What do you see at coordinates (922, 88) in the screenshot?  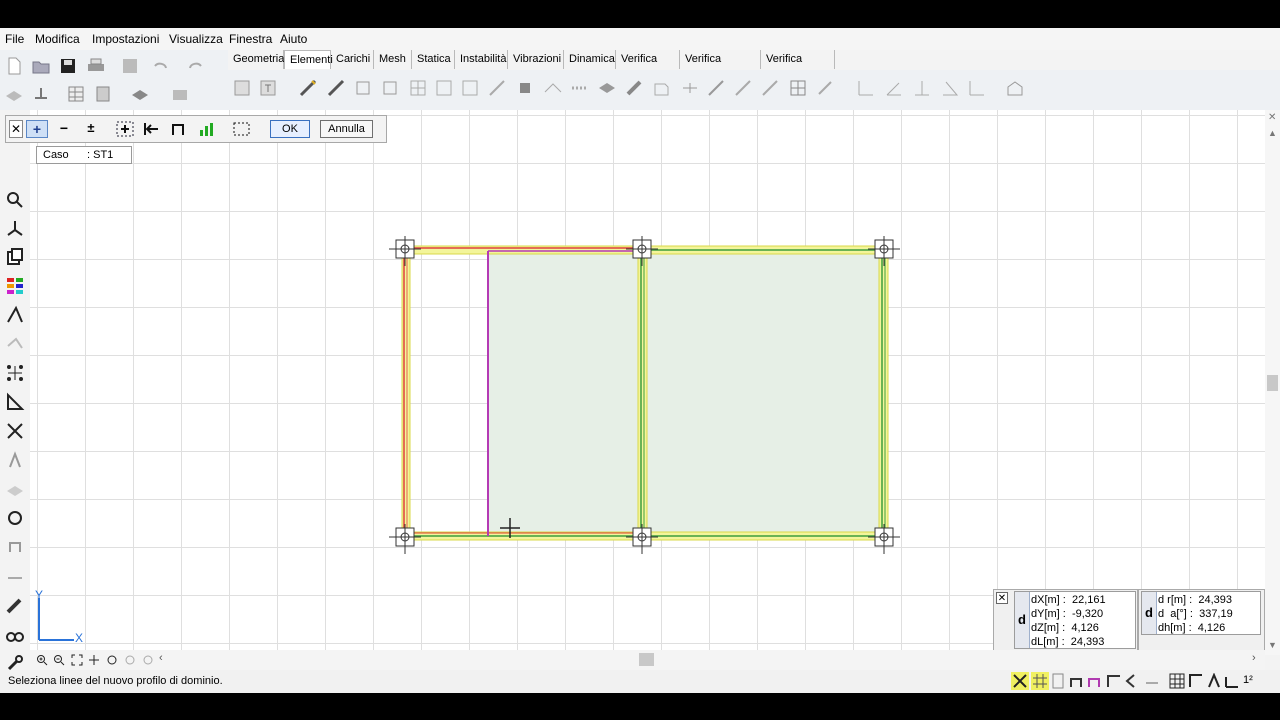 I see `axis-z-icon` at bounding box center [922, 88].